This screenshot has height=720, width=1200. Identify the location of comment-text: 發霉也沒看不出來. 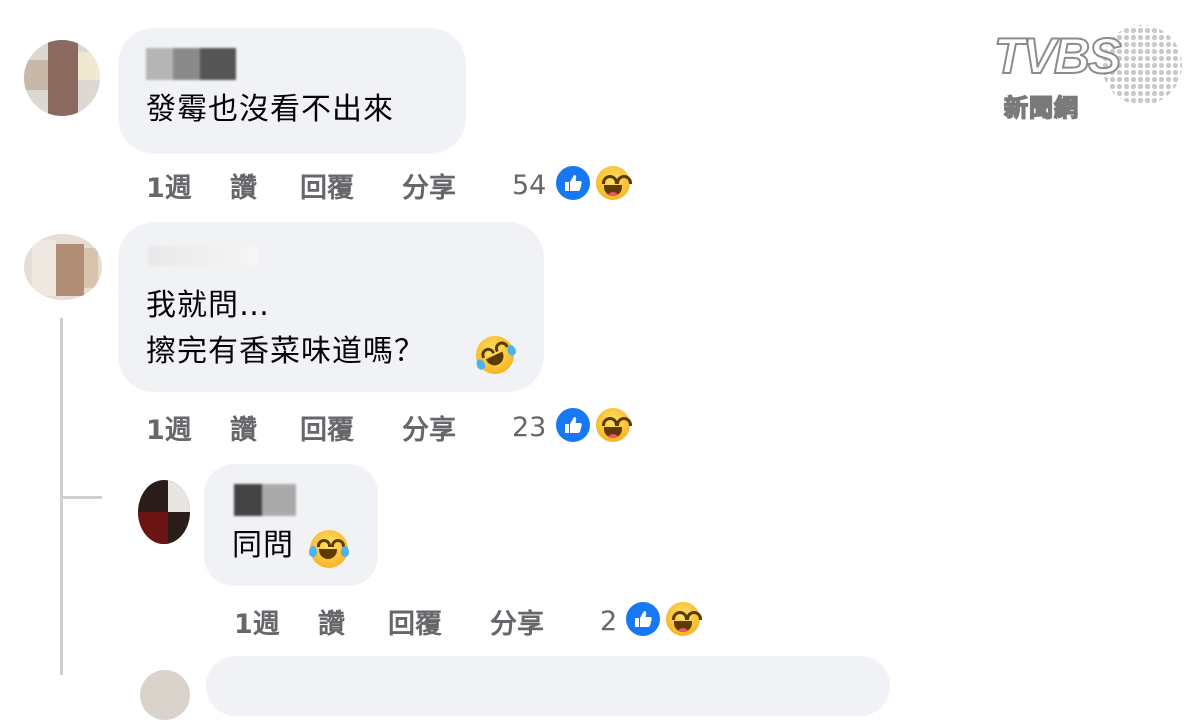
(270, 109).